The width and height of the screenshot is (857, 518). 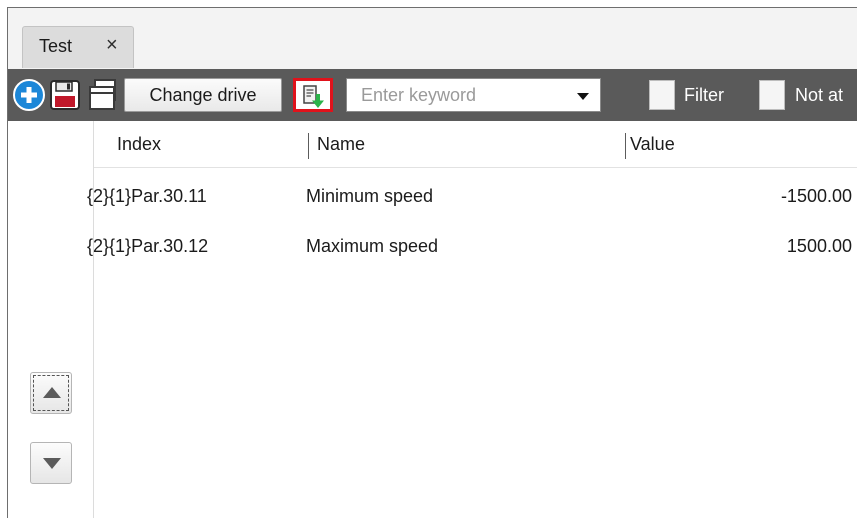 I want to click on scroll-up-button, so click(x=51, y=393).